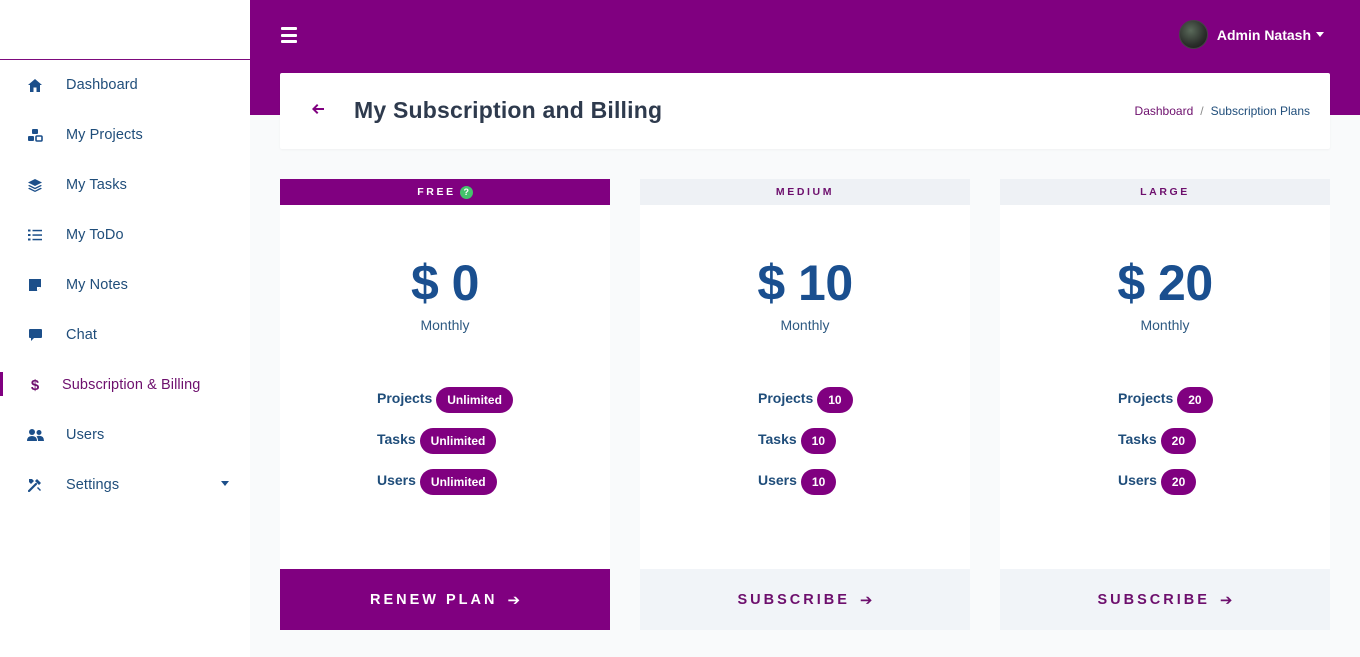 This screenshot has height=657, width=1360. I want to click on breadcrumb: Dashboard / Subscription Plans, so click(1222, 111).